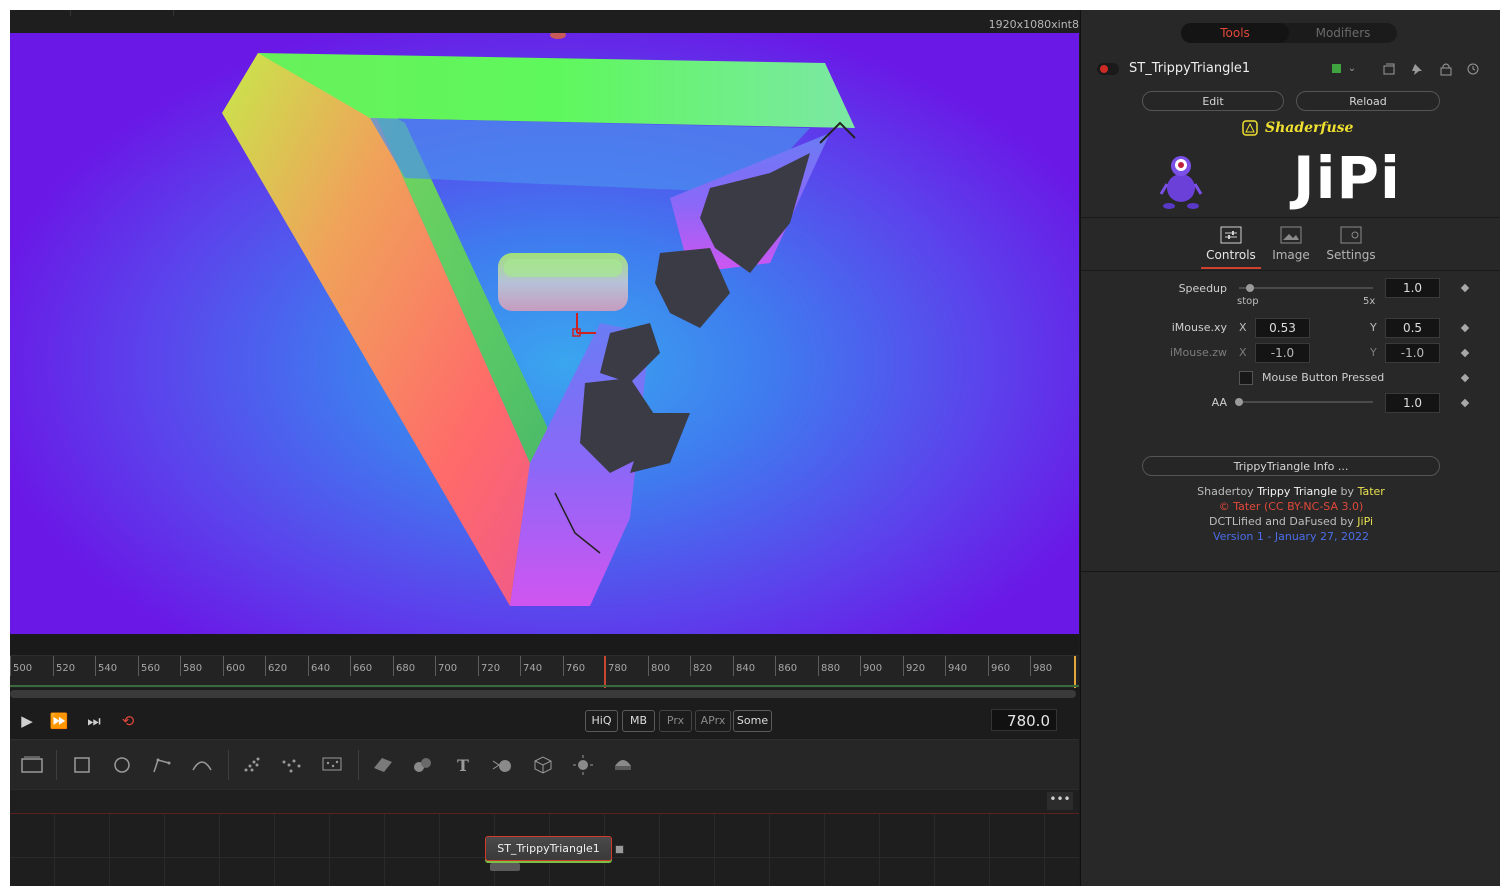 The image size is (1508, 895). What do you see at coordinates (1412, 328) in the screenshot?
I see `imouse-y-field: 0.5` at bounding box center [1412, 328].